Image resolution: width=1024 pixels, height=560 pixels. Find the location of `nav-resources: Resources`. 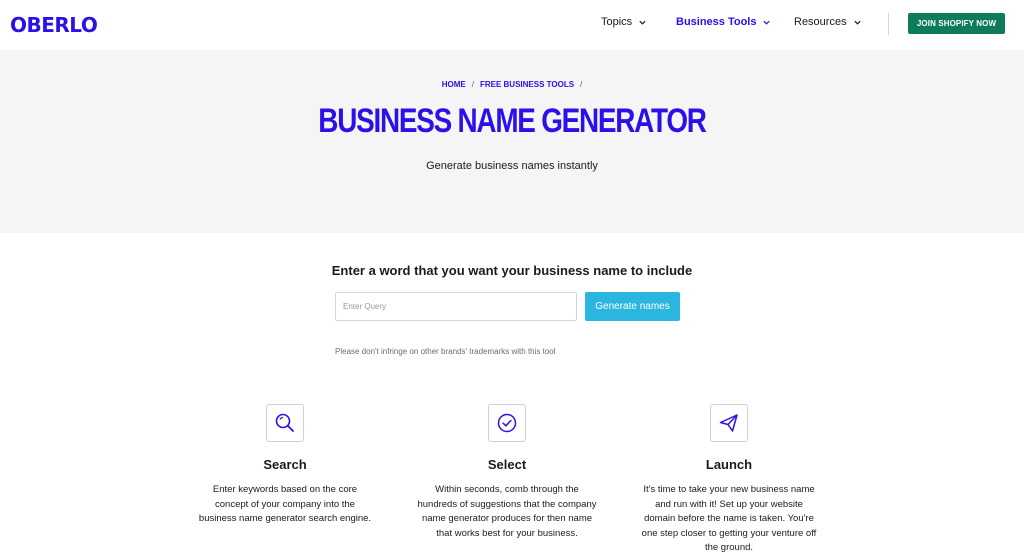

nav-resources: Resources is located at coordinates (828, 22).